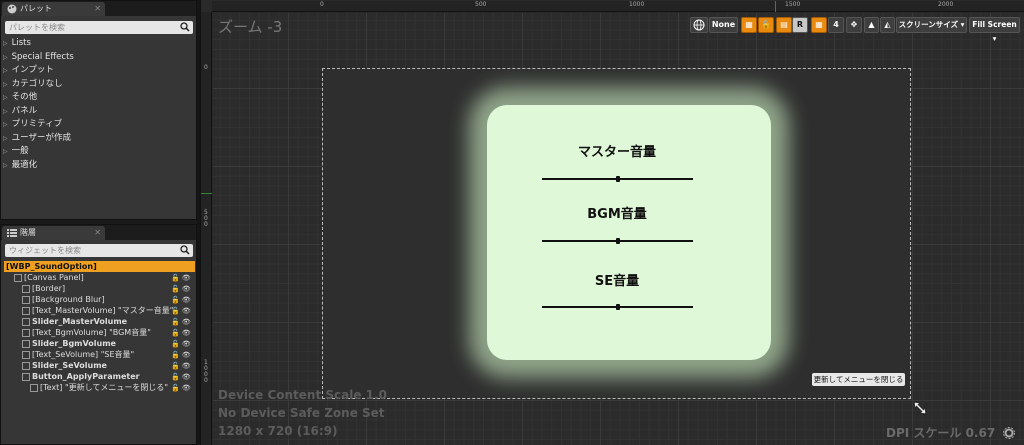  I want to click on row-toggle-icons: 🔓 👁, so click(182, 387).